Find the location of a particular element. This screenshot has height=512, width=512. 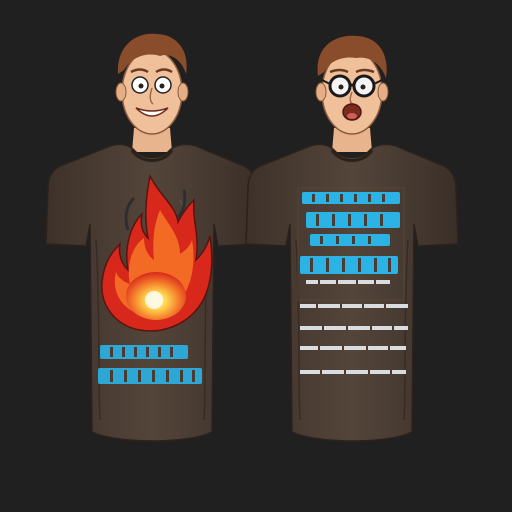

left-head is located at coordinates (152, 84).